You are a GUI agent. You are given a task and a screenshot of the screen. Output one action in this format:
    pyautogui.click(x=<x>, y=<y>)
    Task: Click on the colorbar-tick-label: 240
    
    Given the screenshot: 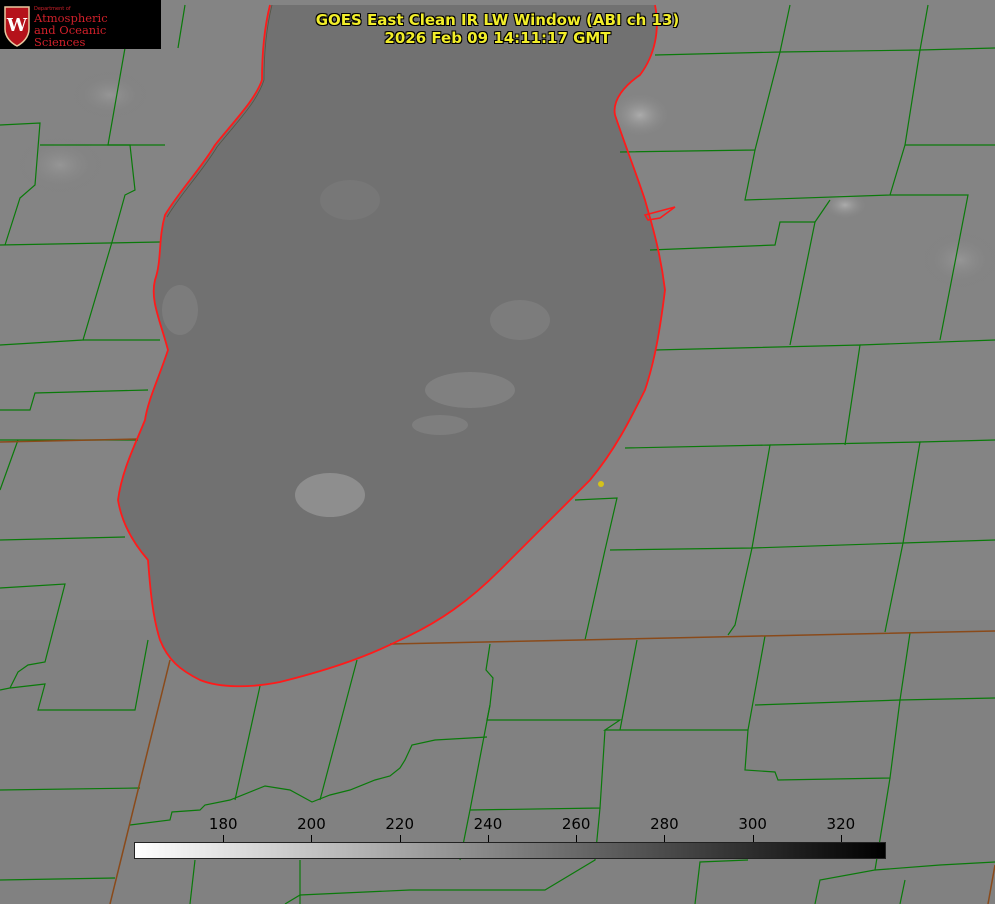 What is the action you would take?
    pyautogui.click(x=488, y=824)
    